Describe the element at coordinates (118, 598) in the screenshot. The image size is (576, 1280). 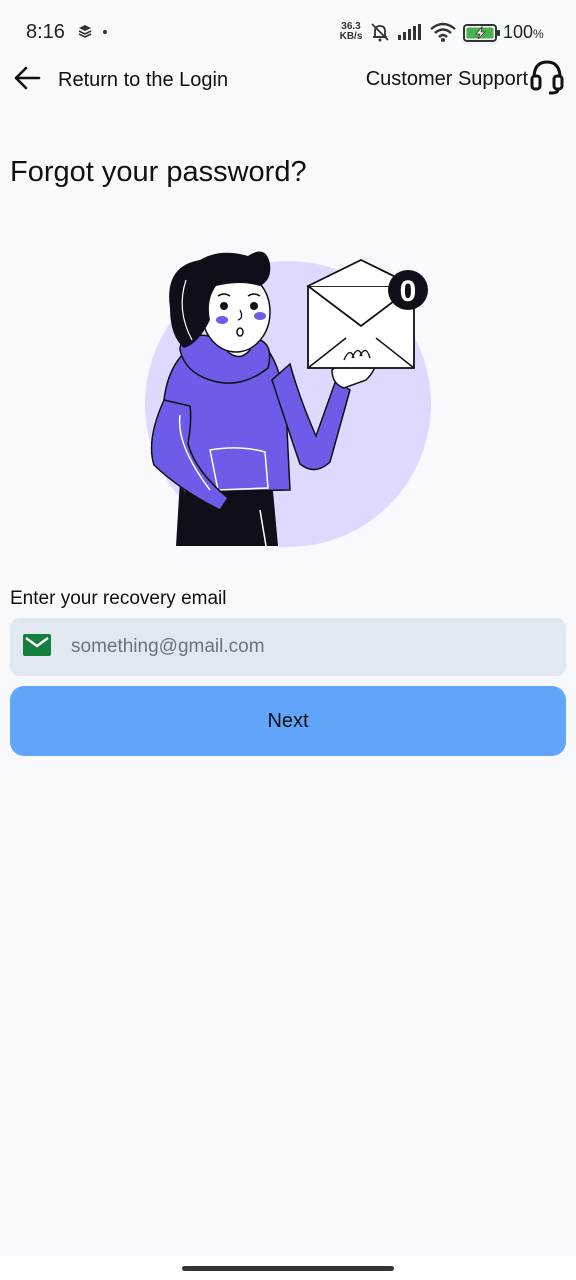
I see `recovery-email-label: Enter your recovery email` at that location.